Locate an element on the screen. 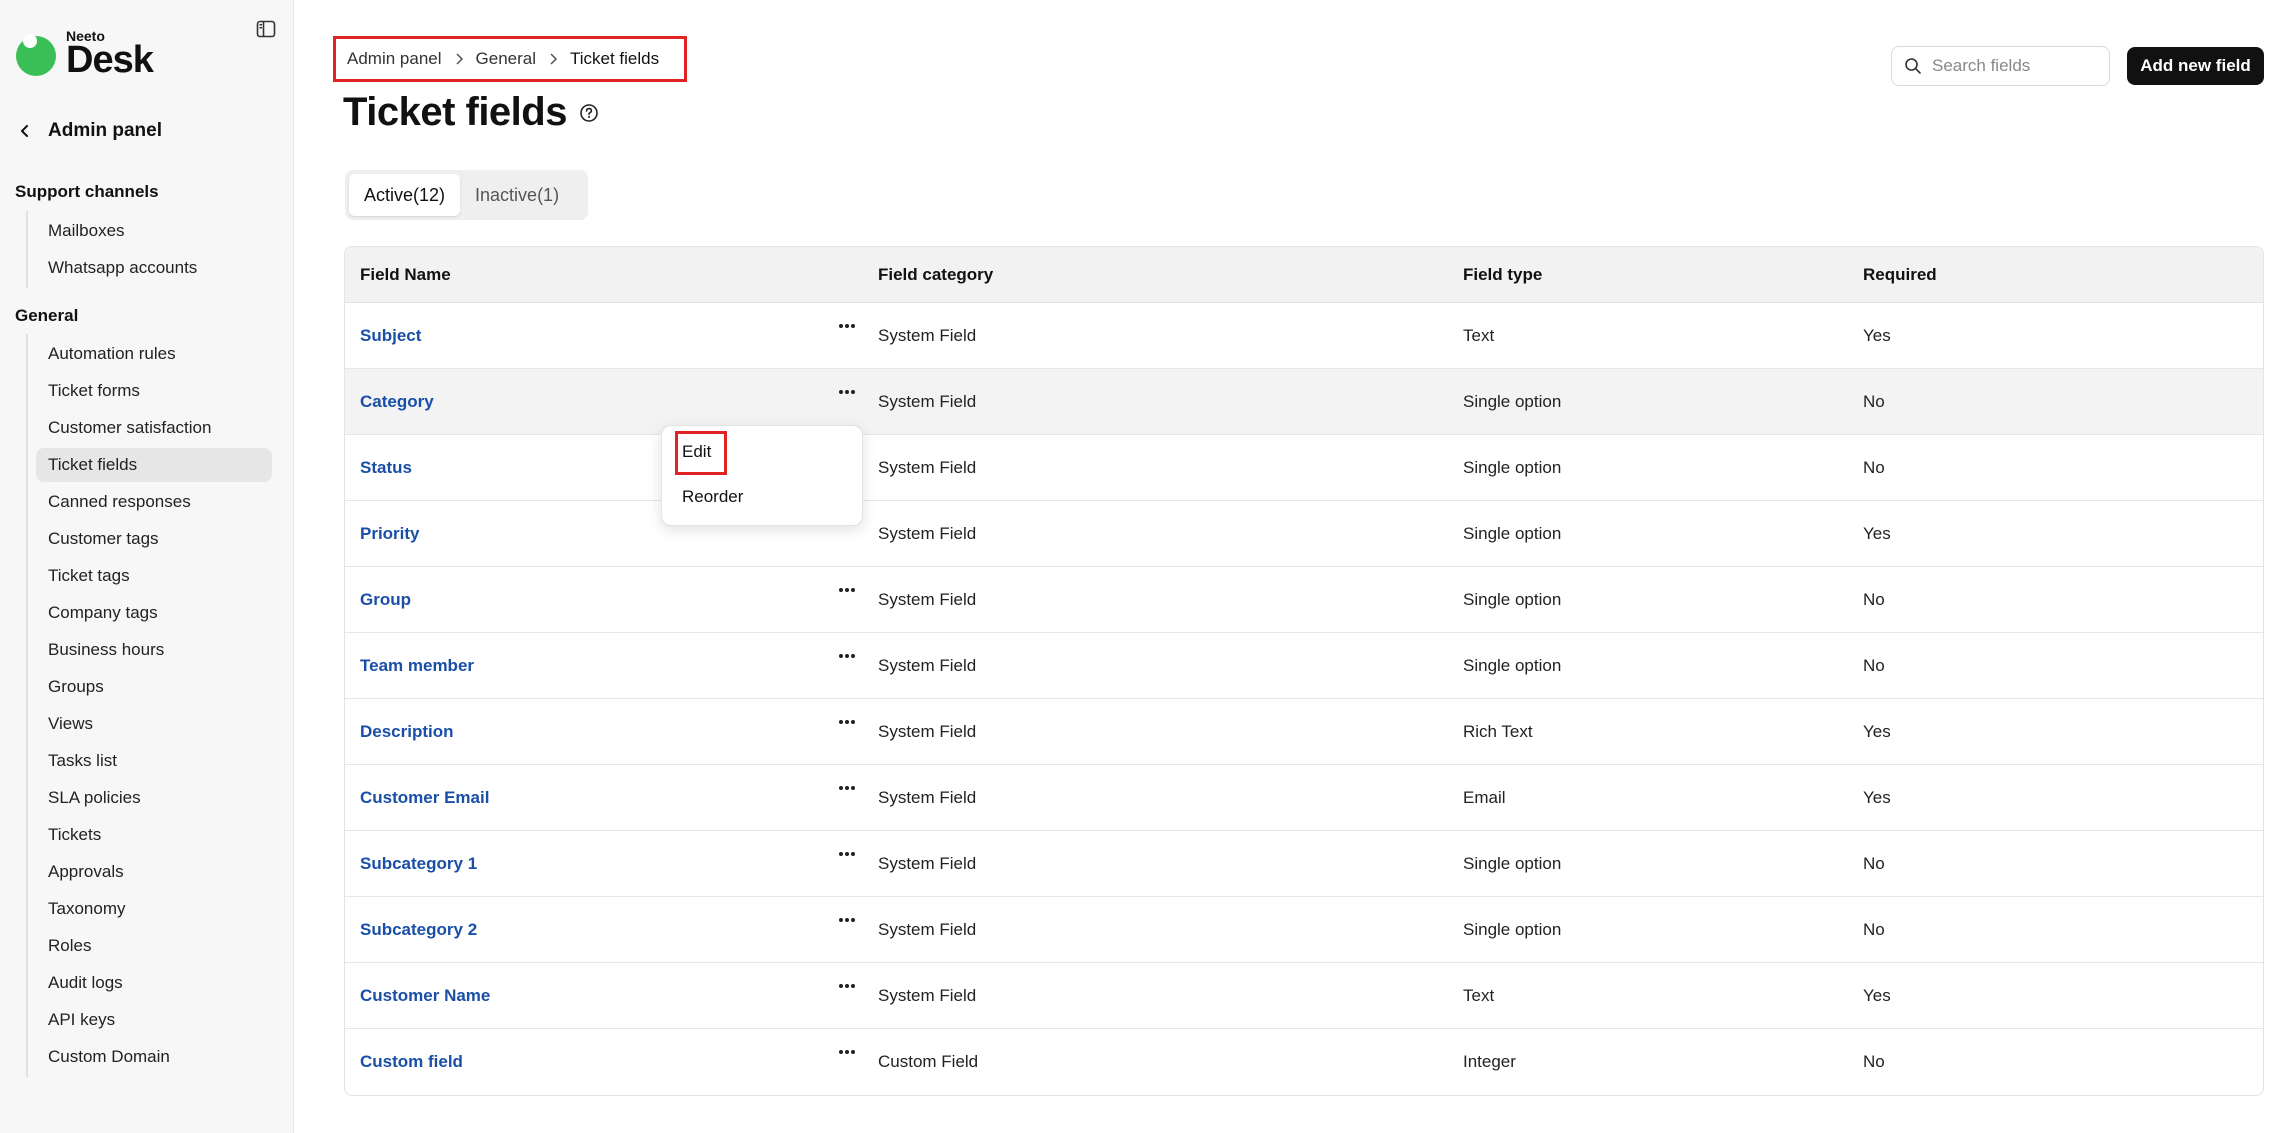 This screenshot has width=2285, height=1133. menu-item-edit: Edit is located at coordinates (696, 452).